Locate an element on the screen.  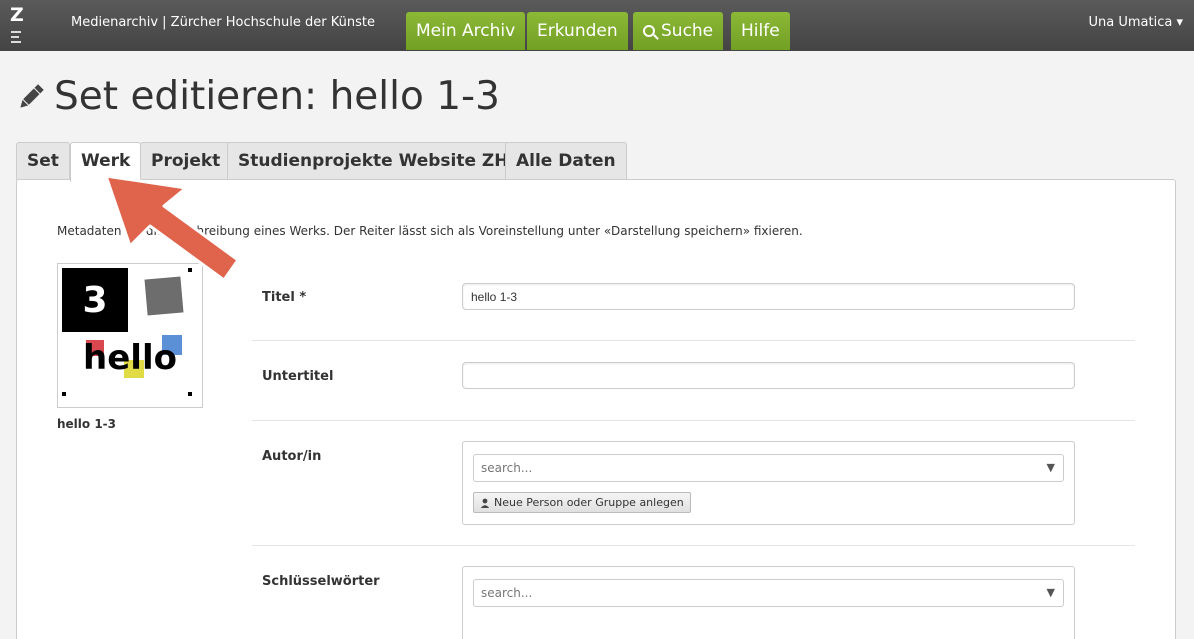
tab-studienprojekte-website: Studienprojekte Website ZHdK is located at coordinates (386, 161).